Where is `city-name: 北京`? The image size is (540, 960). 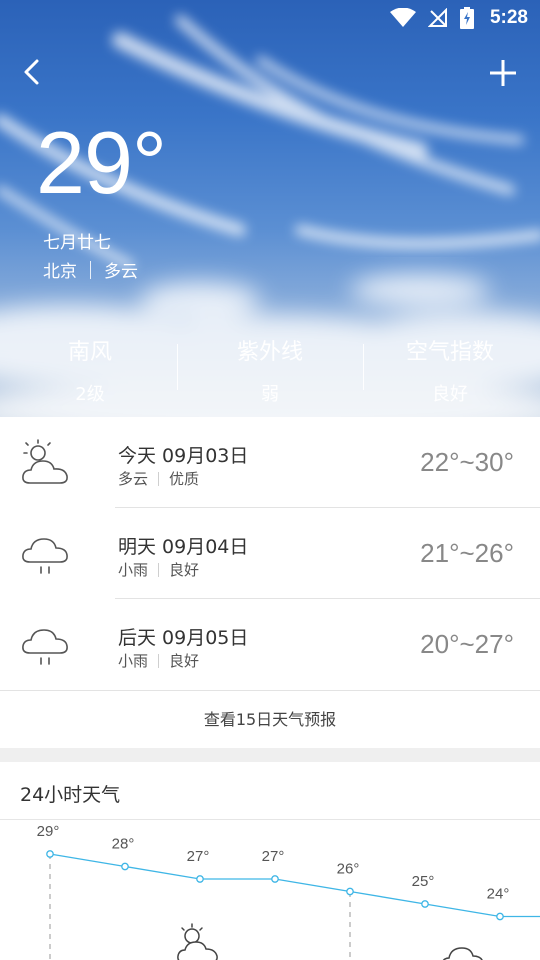
city-name: 北京 is located at coordinates (60, 272).